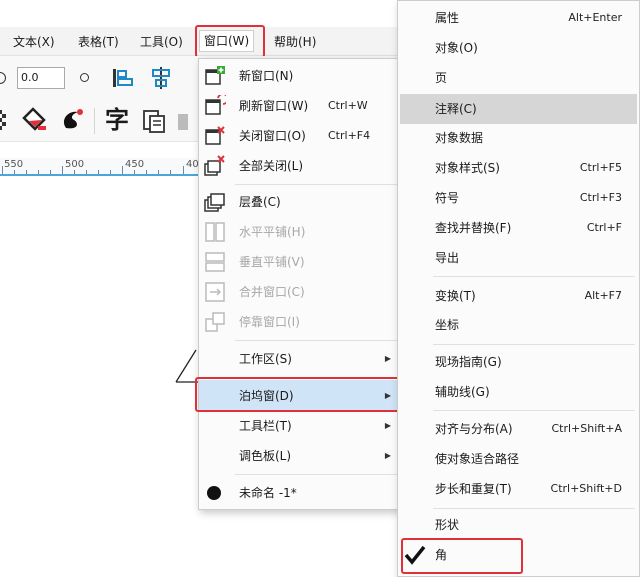 The width and height of the screenshot is (640, 577). Describe the element at coordinates (519, 525) in the screenshot. I see `docker-item-shape: 形状` at that location.